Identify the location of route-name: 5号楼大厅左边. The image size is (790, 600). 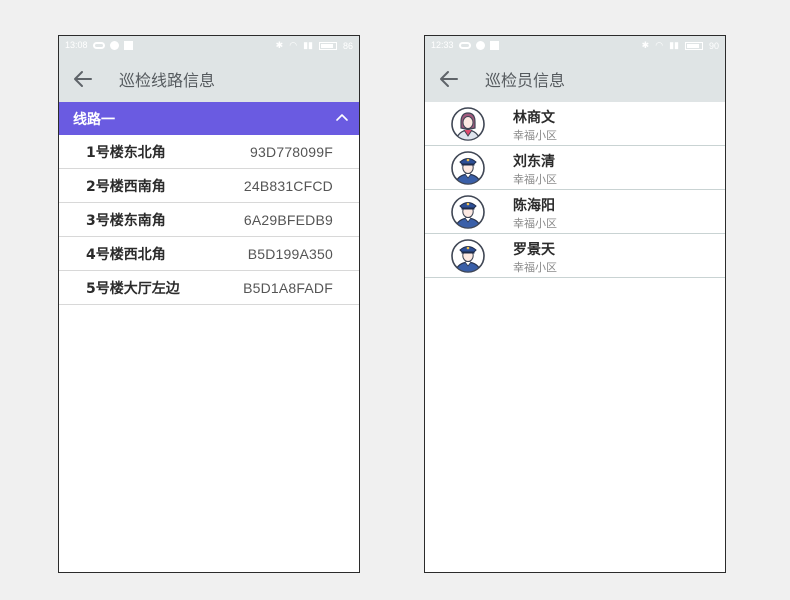
(133, 288).